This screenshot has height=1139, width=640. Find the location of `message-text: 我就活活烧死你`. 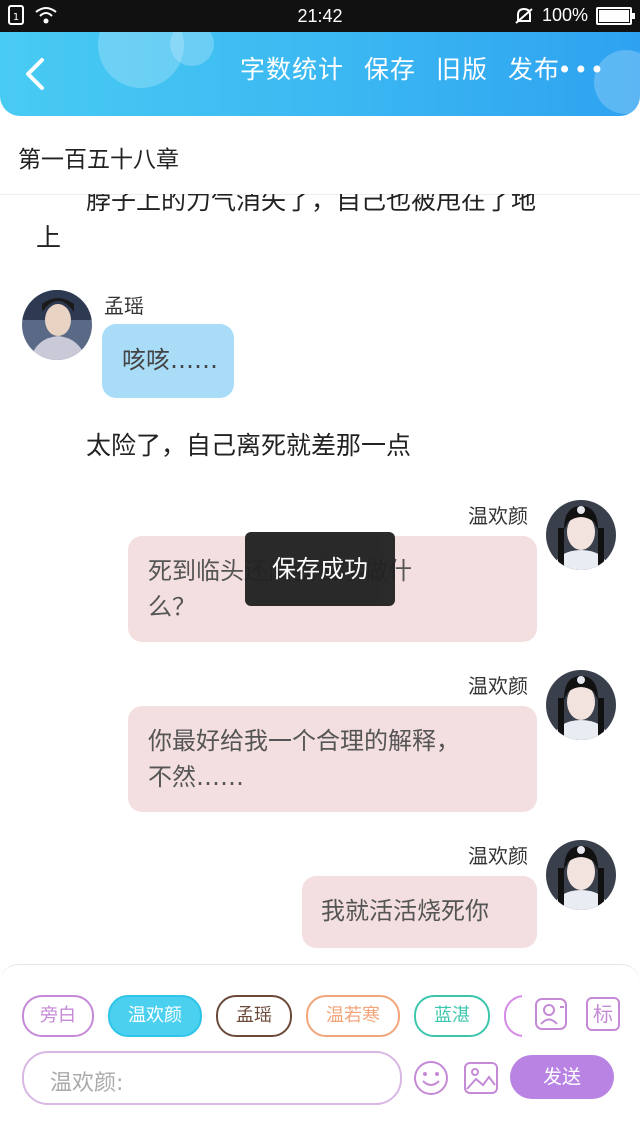

message-text: 我就活活烧死你 is located at coordinates (405, 911).